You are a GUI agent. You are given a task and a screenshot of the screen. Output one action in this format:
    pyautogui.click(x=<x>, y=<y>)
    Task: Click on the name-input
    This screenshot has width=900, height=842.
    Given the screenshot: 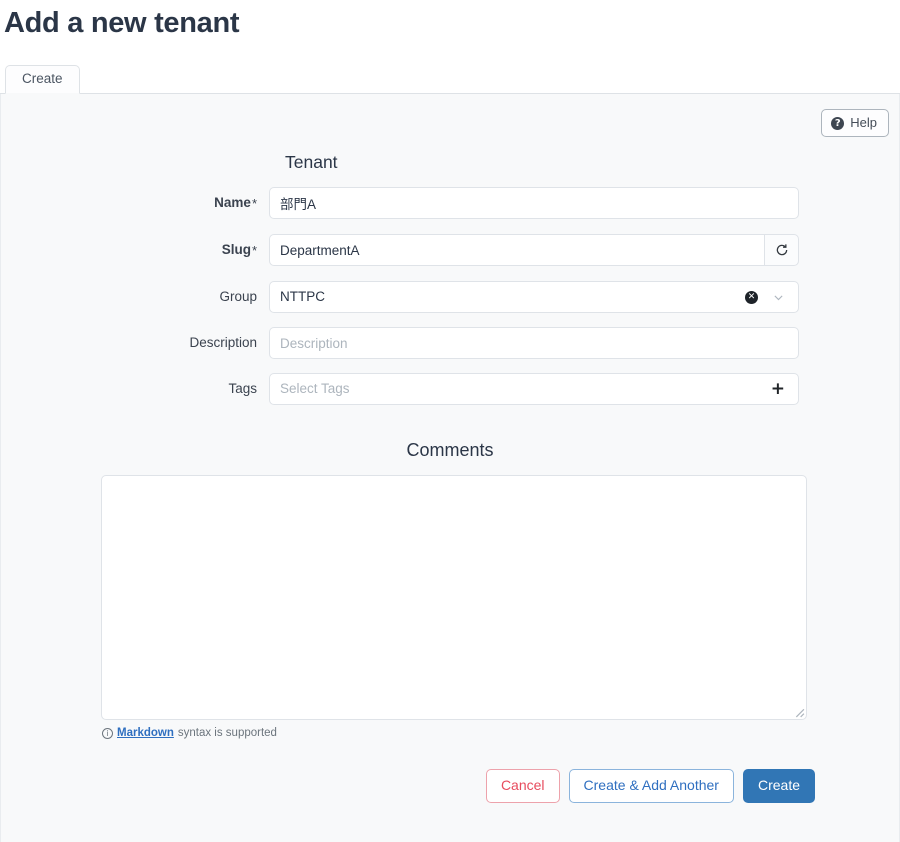 What is the action you would take?
    pyautogui.click(x=534, y=203)
    